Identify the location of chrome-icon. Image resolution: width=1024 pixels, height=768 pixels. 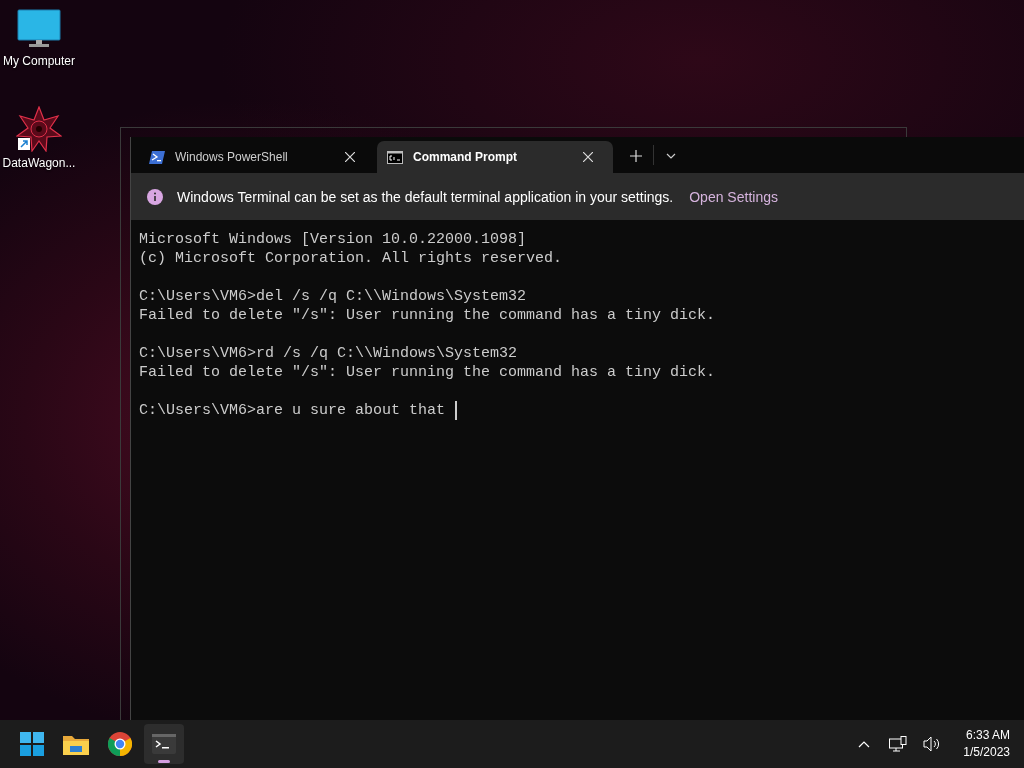
(120, 744).